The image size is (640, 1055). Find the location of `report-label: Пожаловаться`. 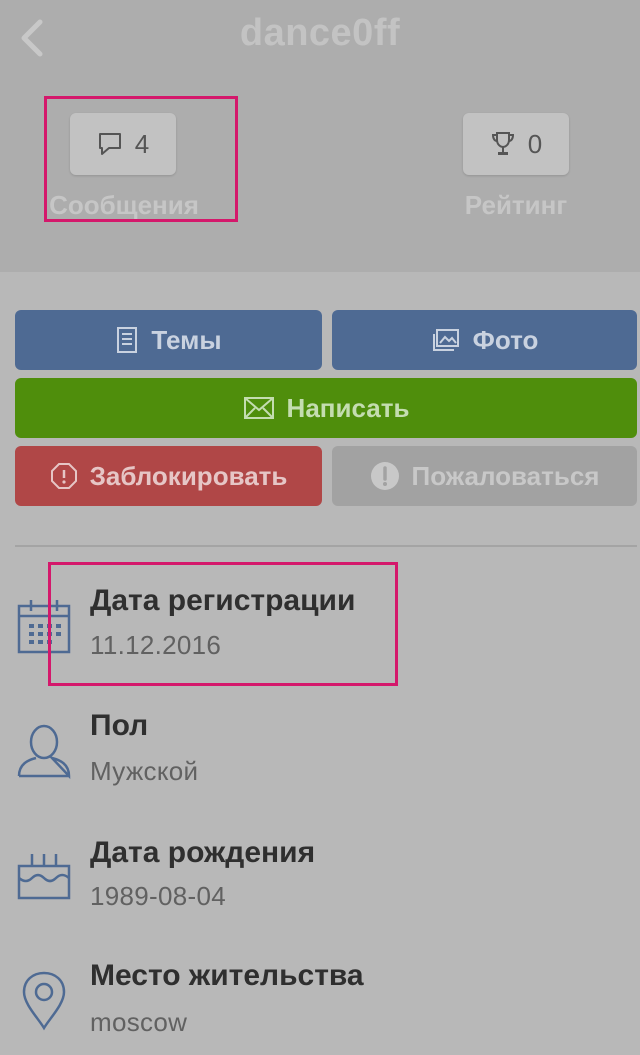

report-label: Пожаловаться is located at coordinates (505, 475).